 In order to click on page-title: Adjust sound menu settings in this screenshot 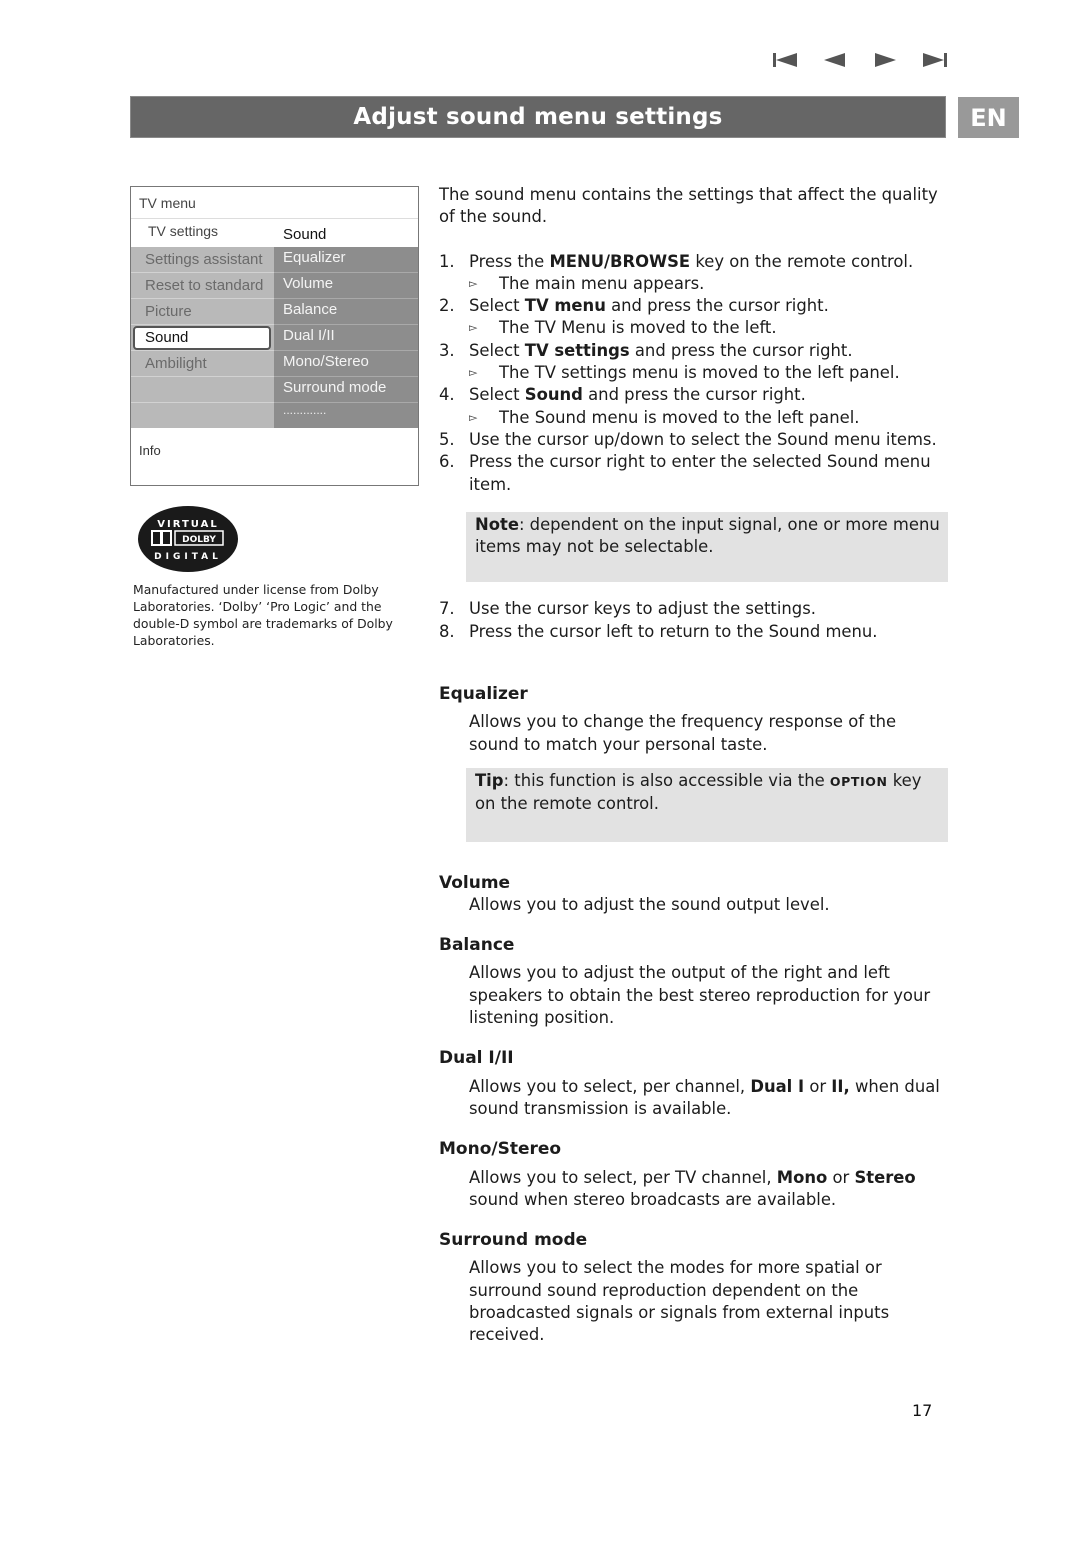, I will do `click(538, 117)`.